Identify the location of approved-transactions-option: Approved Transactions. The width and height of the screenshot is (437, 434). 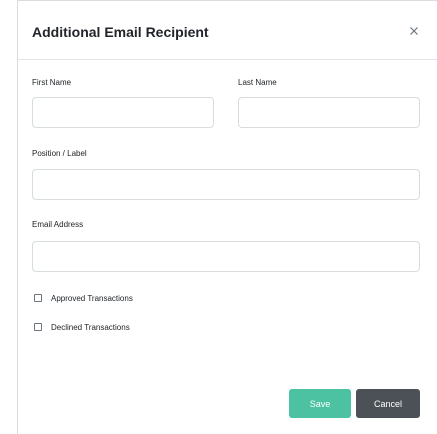
(83, 298).